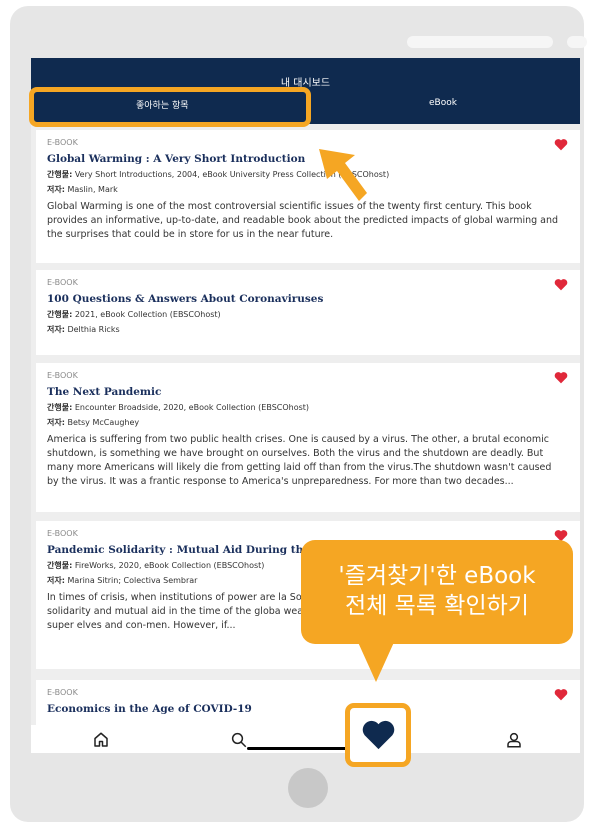 This screenshot has height=826, width=592. I want to click on author-value: Delthia Ricks, so click(93, 329).